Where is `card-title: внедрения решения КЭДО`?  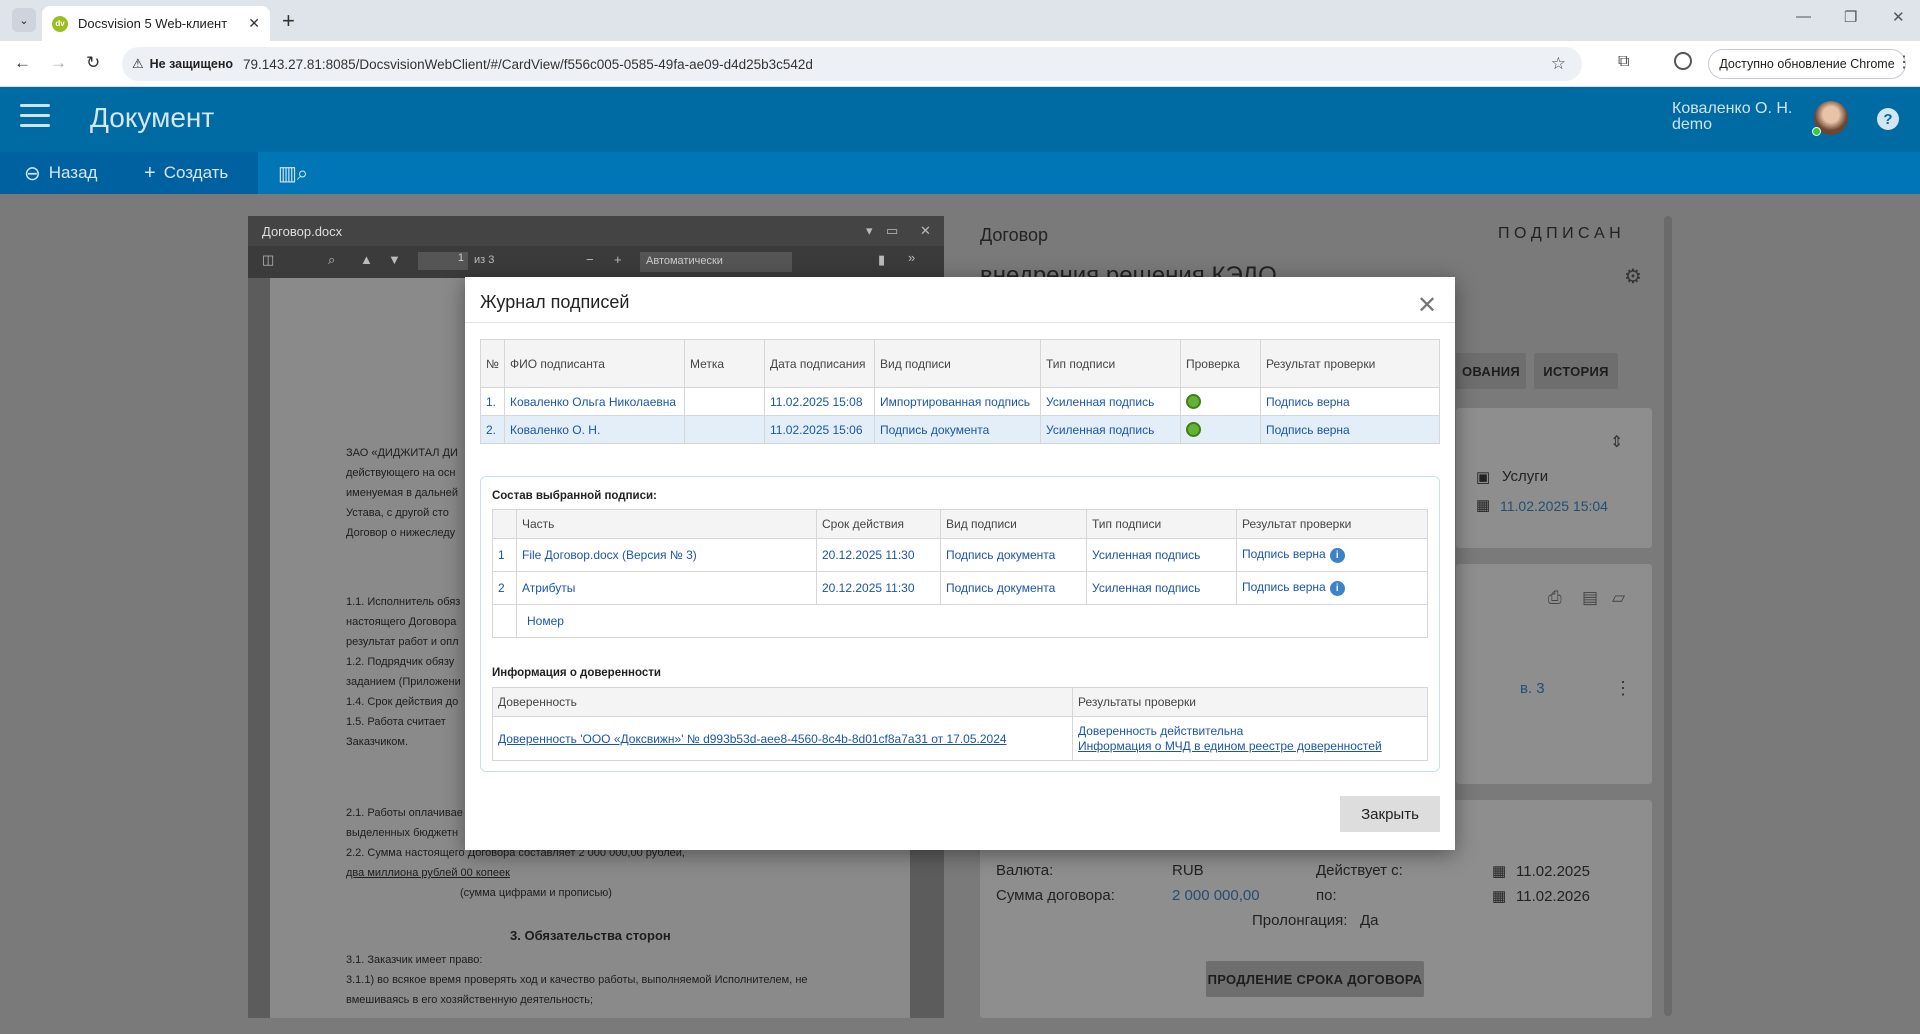 card-title: внедрения решения КЭДО is located at coordinates (1128, 270).